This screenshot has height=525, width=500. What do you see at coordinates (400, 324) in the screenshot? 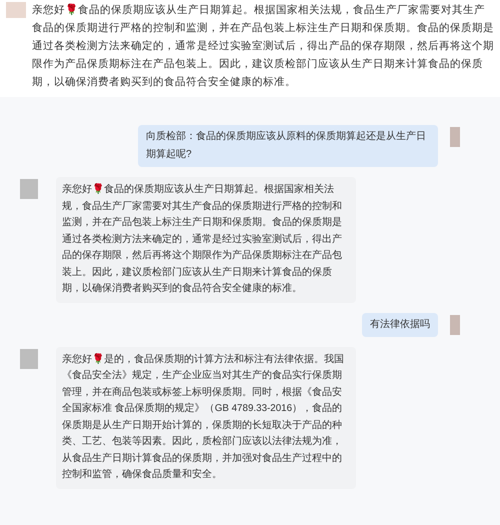
I see `message-bubble: 有法律依据吗` at bounding box center [400, 324].